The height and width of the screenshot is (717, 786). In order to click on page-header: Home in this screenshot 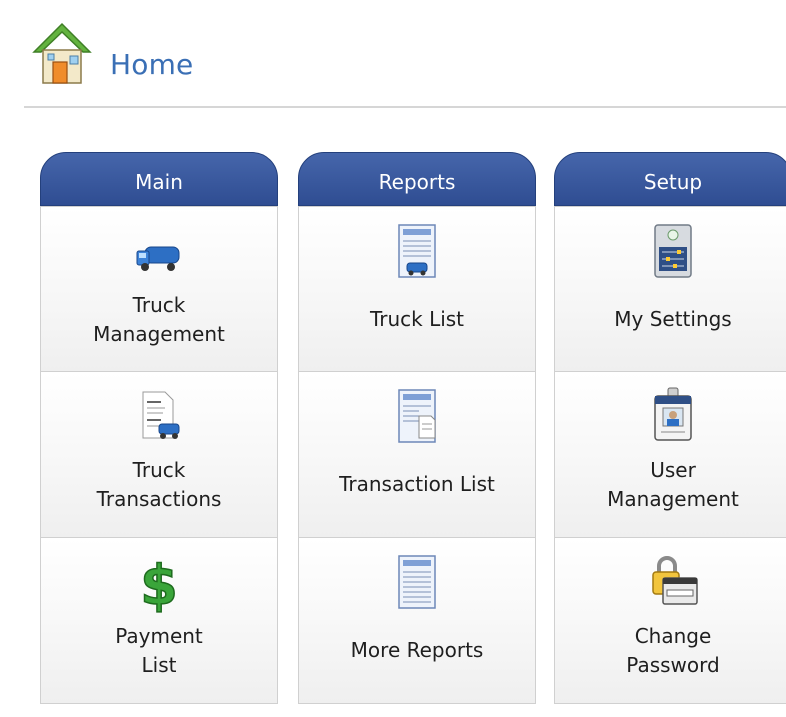, I will do `click(405, 64)`.